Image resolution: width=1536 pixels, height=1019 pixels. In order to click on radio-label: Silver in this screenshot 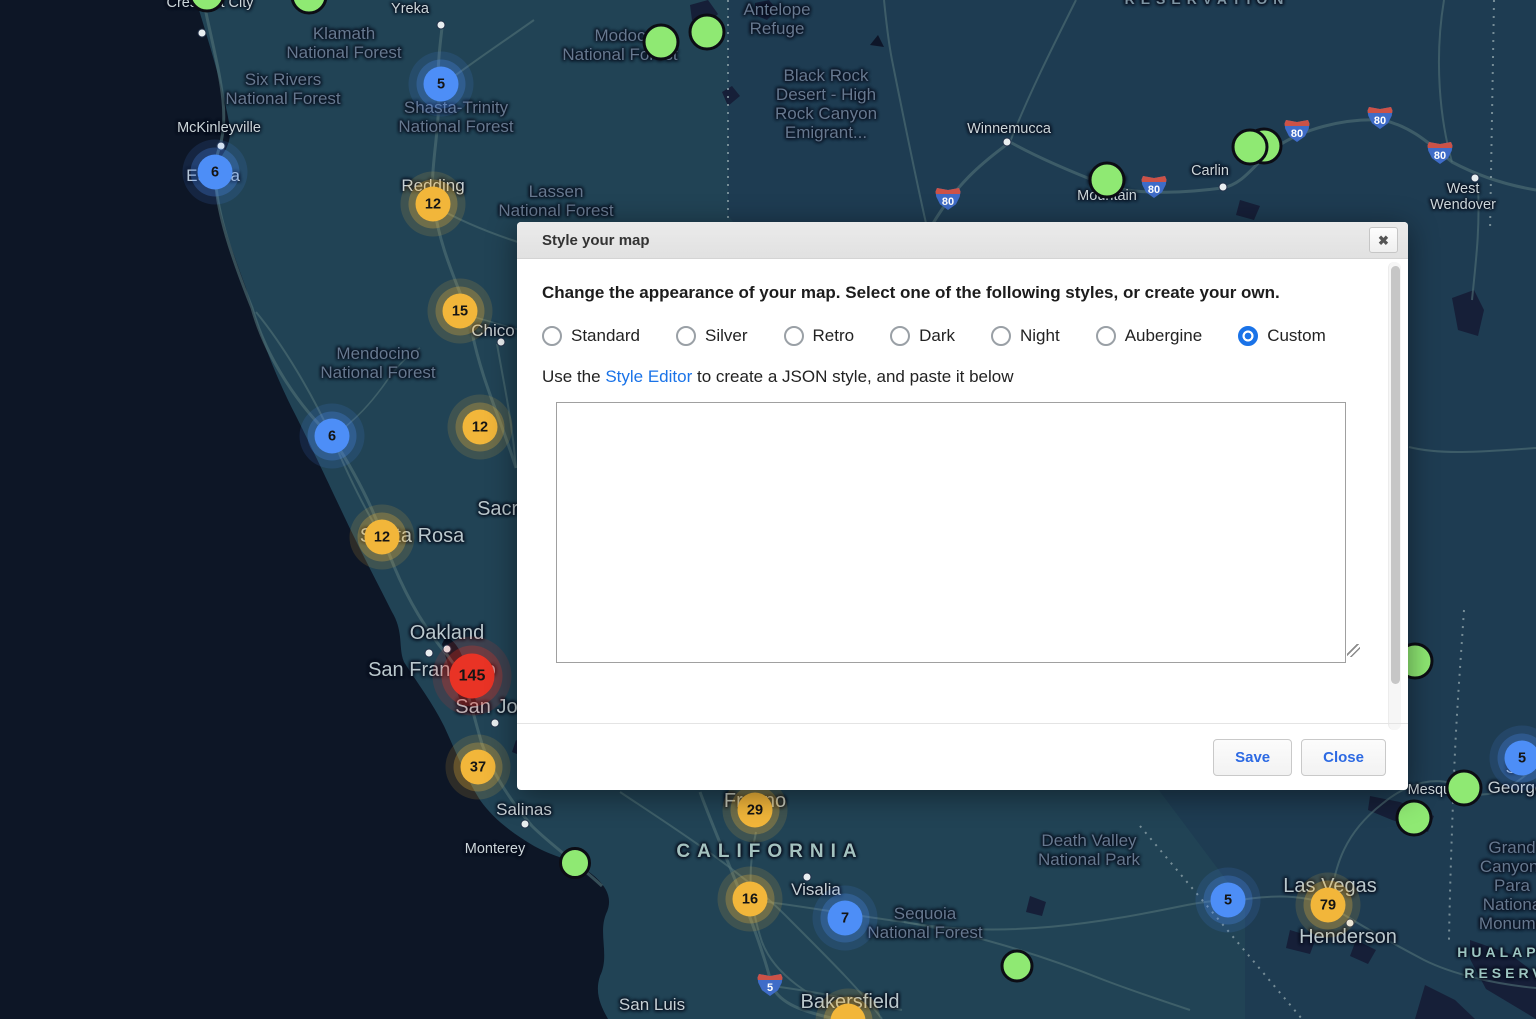, I will do `click(726, 335)`.